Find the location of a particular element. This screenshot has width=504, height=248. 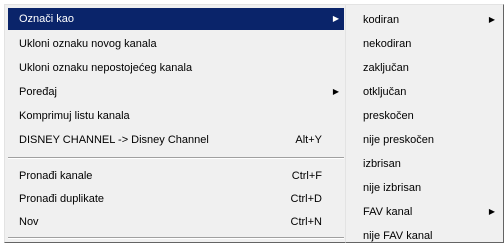

menu-item-disney-channel: DISNEY CHANNEL -> Disney Channel Alt+Y is located at coordinates (176, 140).